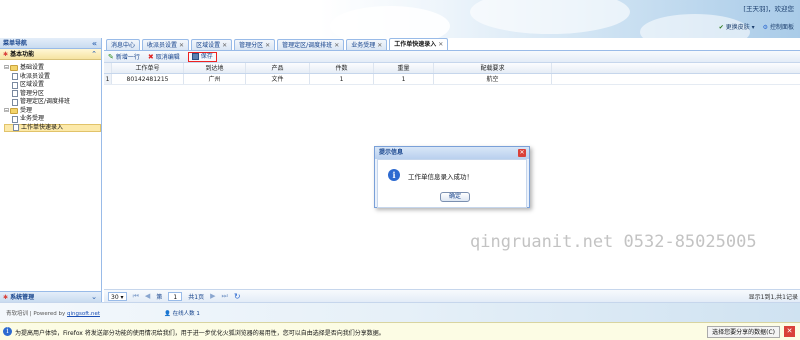 This screenshot has width=800, height=340. Describe the element at coordinates (765, 27) in the screenshot. I see `gear-icon: ⚙` at that location.